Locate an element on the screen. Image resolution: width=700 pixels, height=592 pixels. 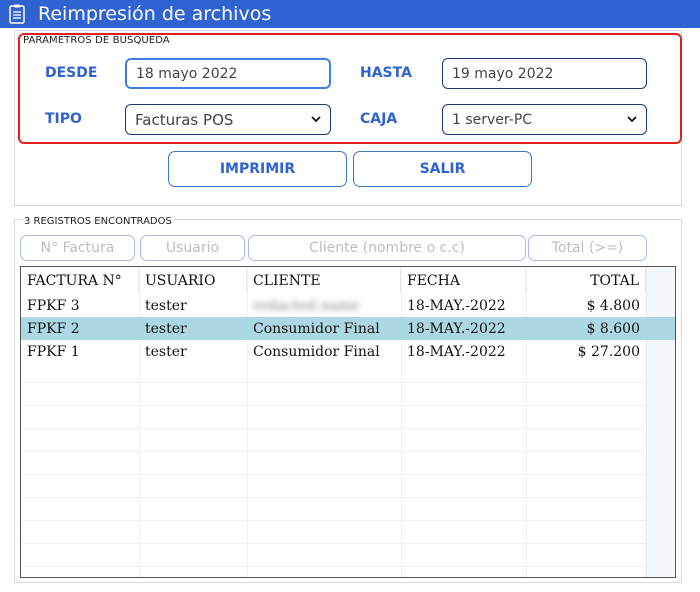
cell-factura: FPKF 1 is located at coordinates (53, 351).